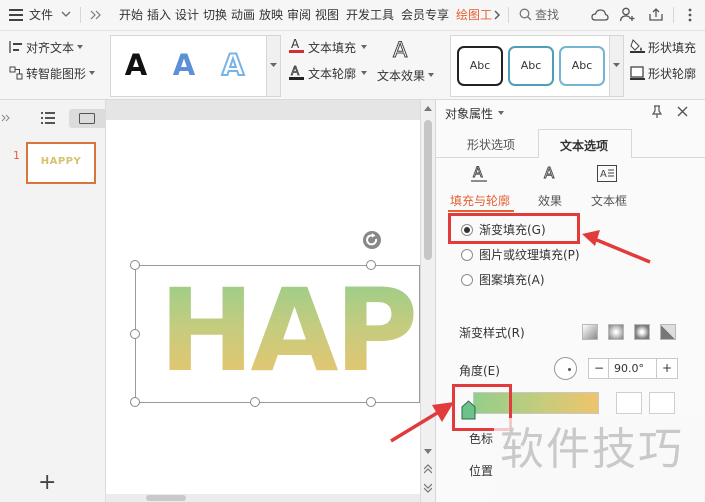 This screenshot has height=502, width=705. What do you see at coordinates (672, 47) in the screenshot?
I see `shape-fill-button: 形状填充` at bounding box center [672, 47].